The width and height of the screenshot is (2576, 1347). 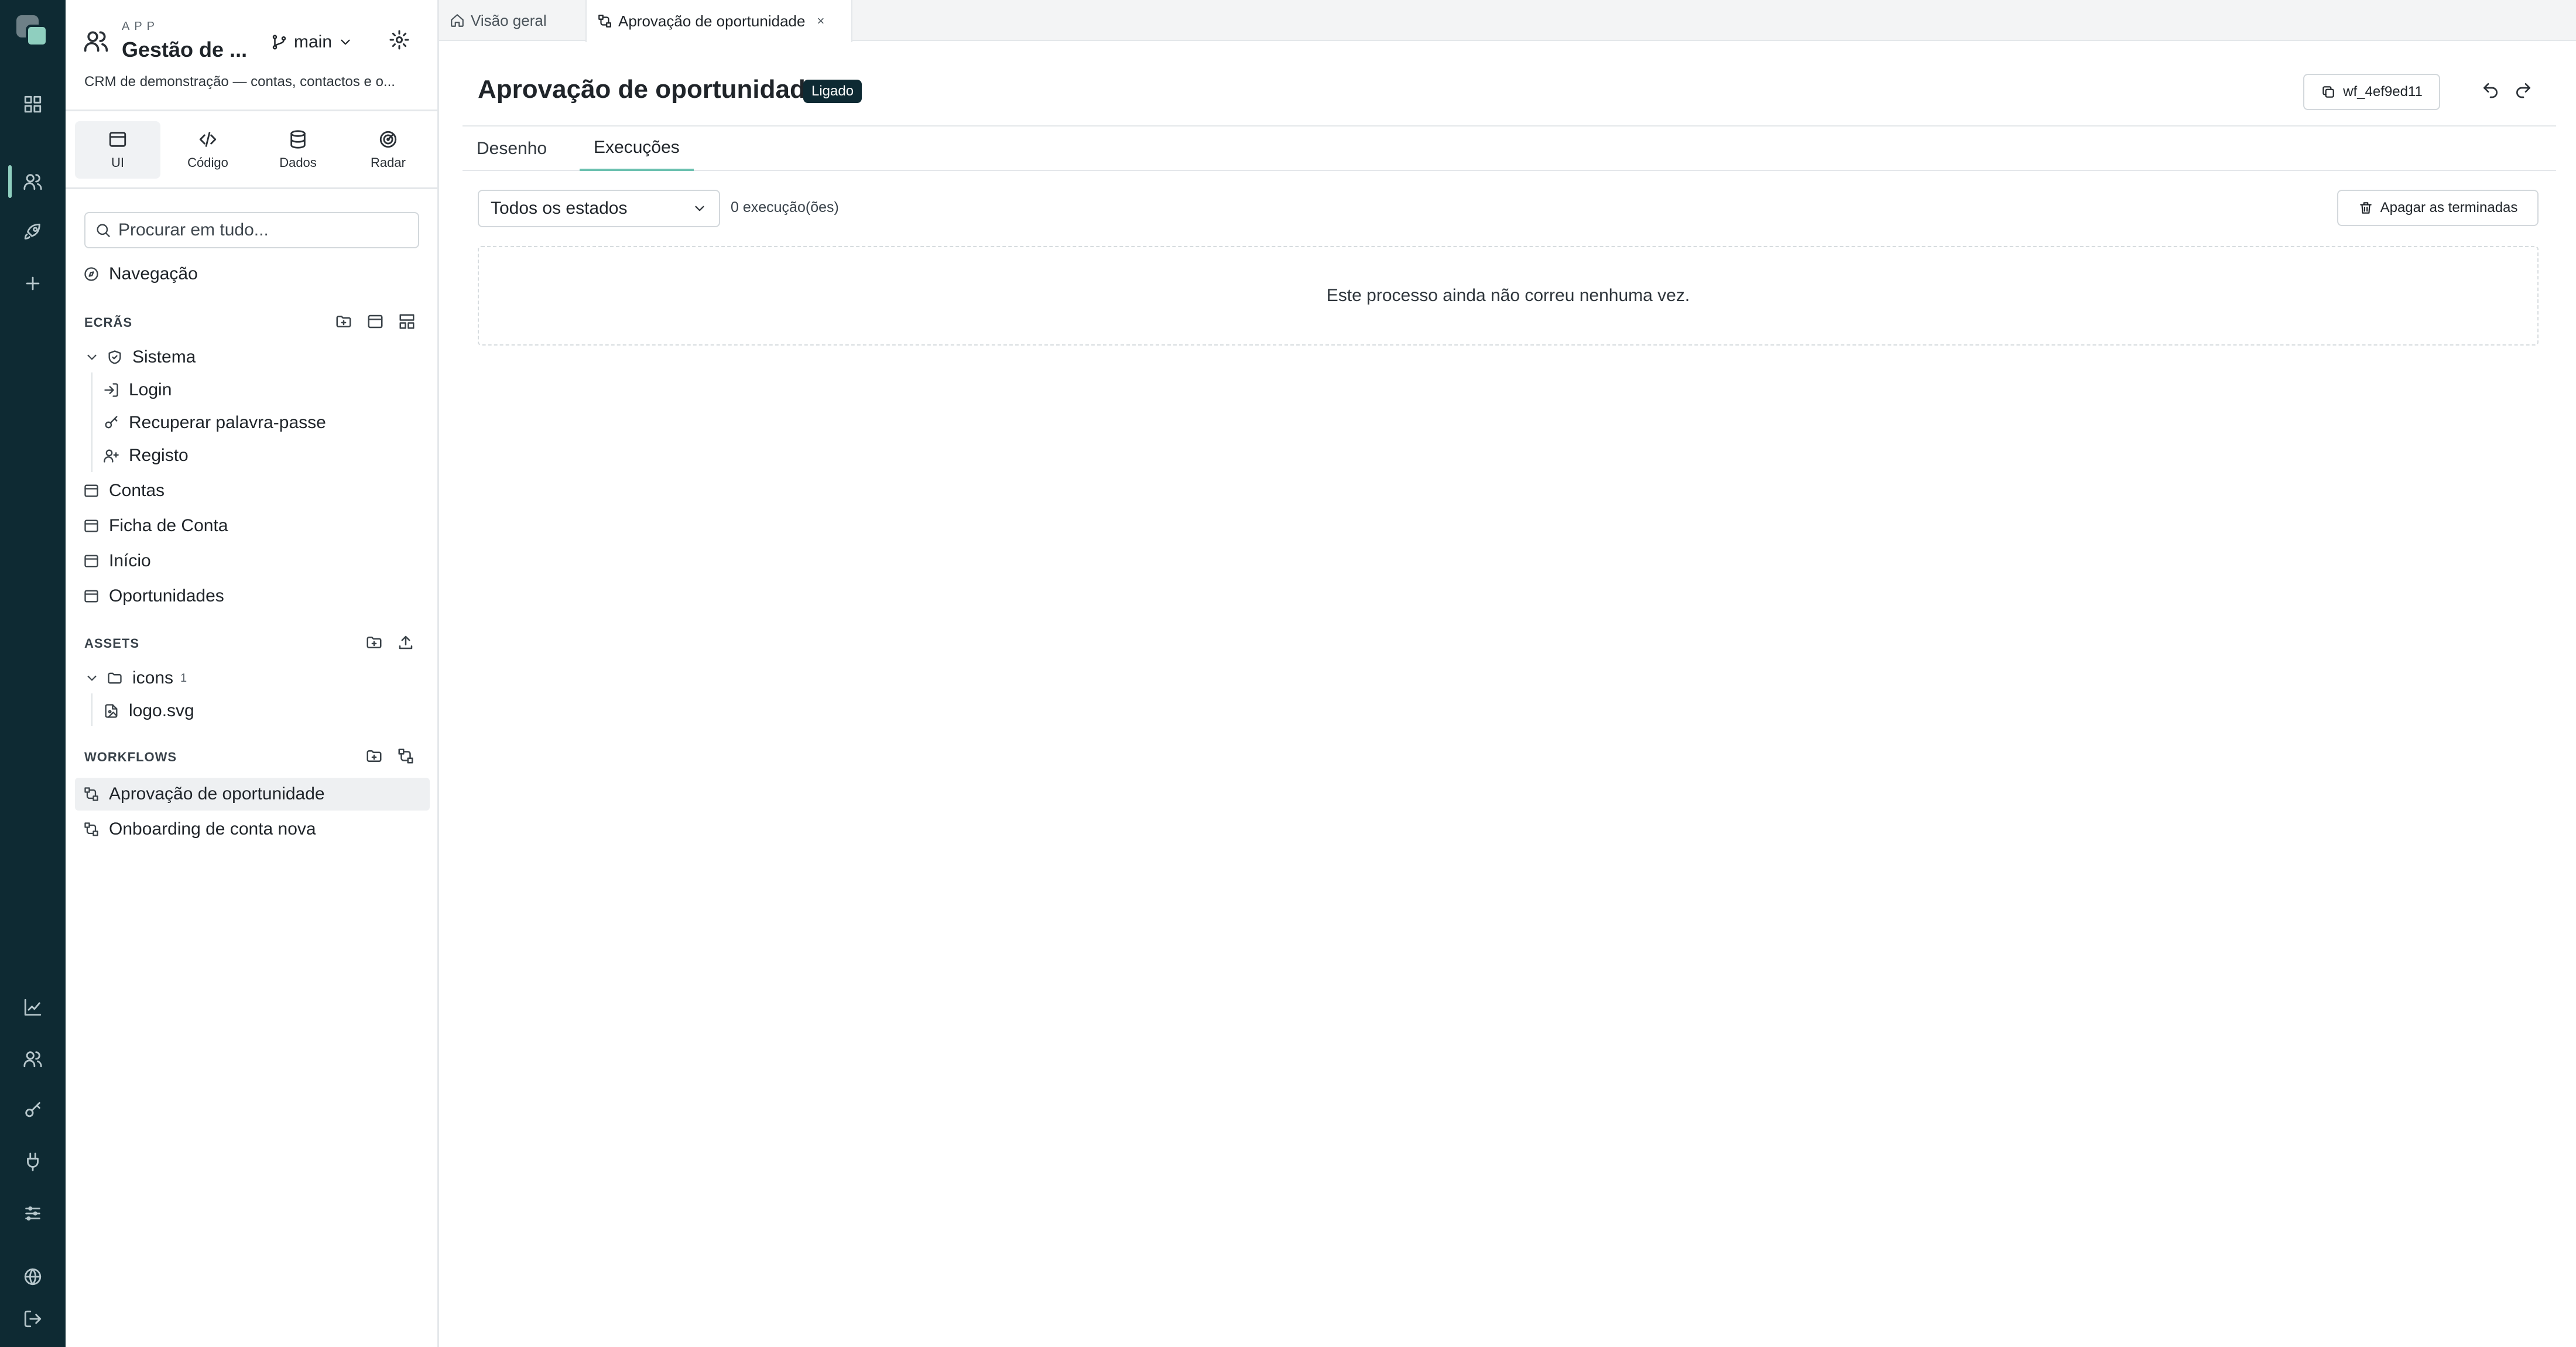 I want to click on gear-icon, so click(x=400, y=41).